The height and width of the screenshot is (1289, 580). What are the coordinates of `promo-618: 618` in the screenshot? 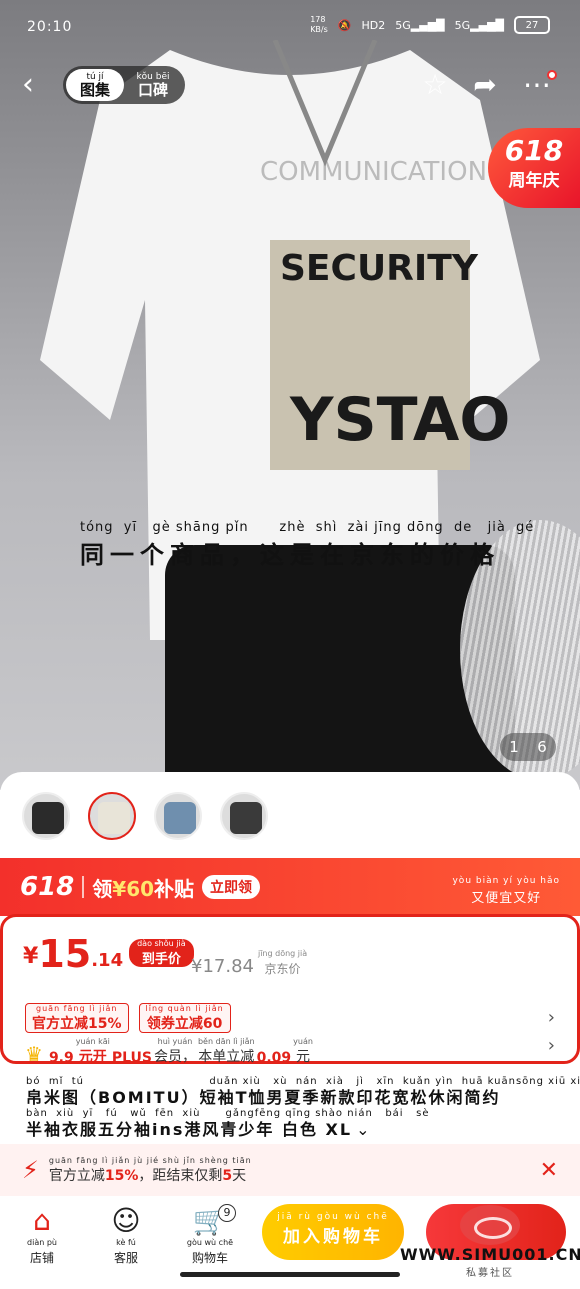 It's located at (47, 887).